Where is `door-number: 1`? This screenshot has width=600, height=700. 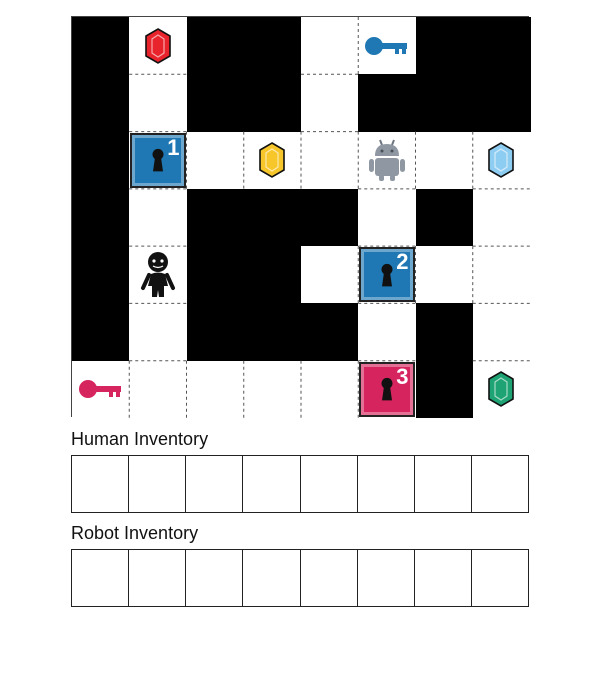
door-number: 1 is located at coordinates (173, 147).